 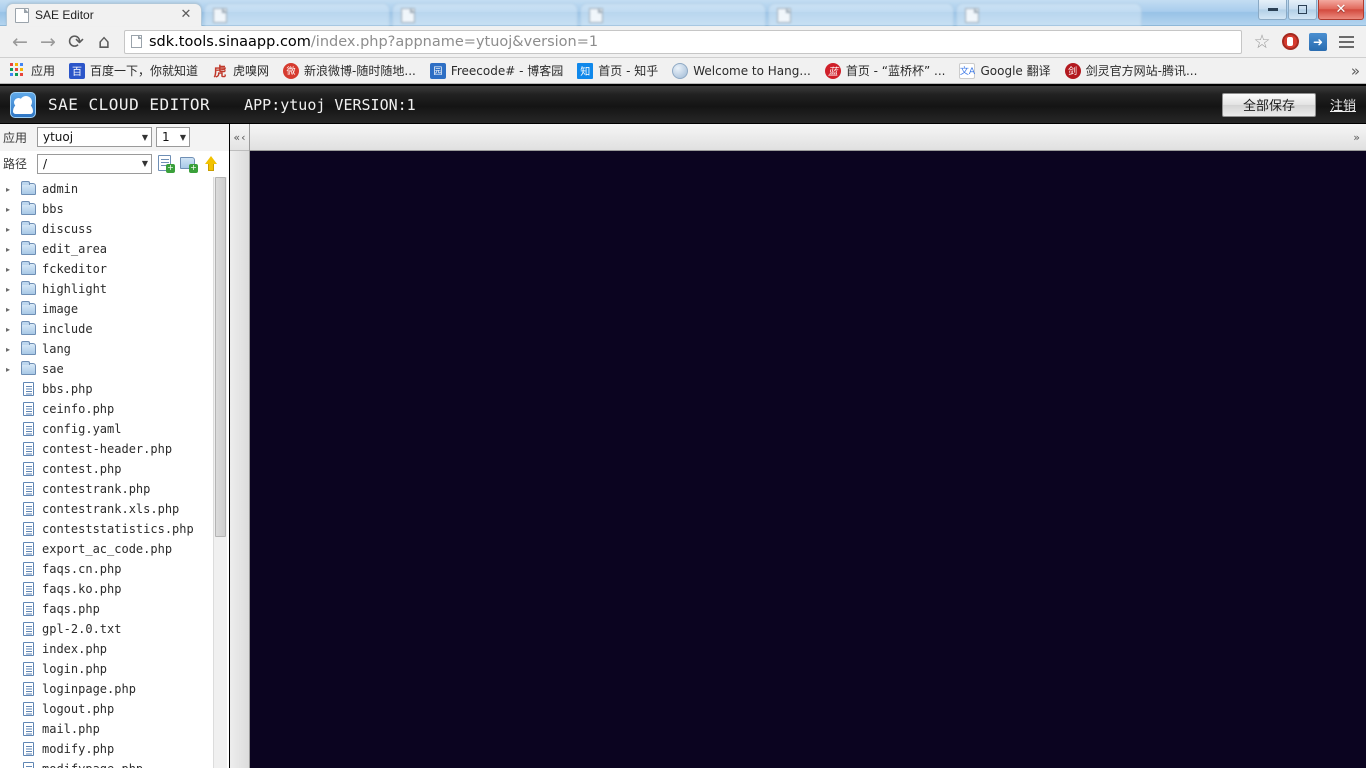 I want to click on browser-tab-active: SAE Editor ✕, so click(x=104, y=14).